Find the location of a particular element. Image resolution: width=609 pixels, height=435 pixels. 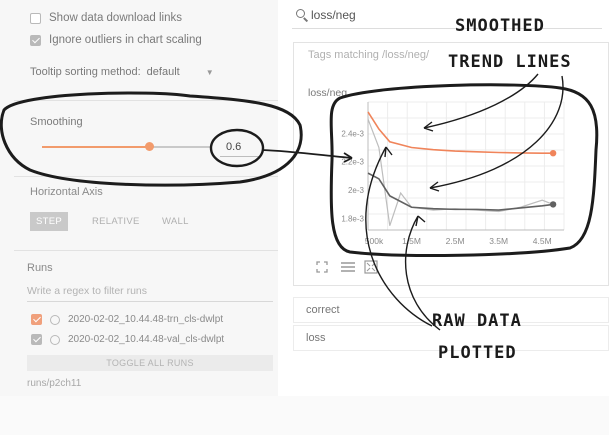

y-tick-label: 2e-3 is located at coordinates (356, 190).